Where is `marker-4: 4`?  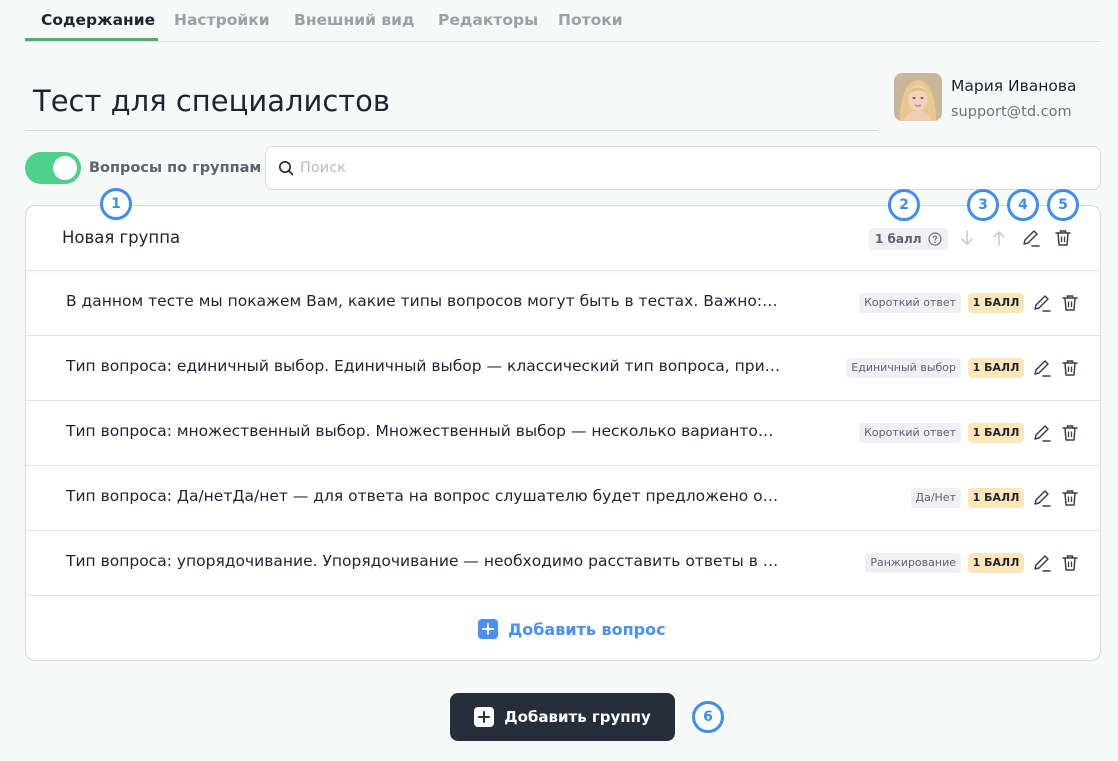 marker-4: 4 is located at coordinates (1023, 205).